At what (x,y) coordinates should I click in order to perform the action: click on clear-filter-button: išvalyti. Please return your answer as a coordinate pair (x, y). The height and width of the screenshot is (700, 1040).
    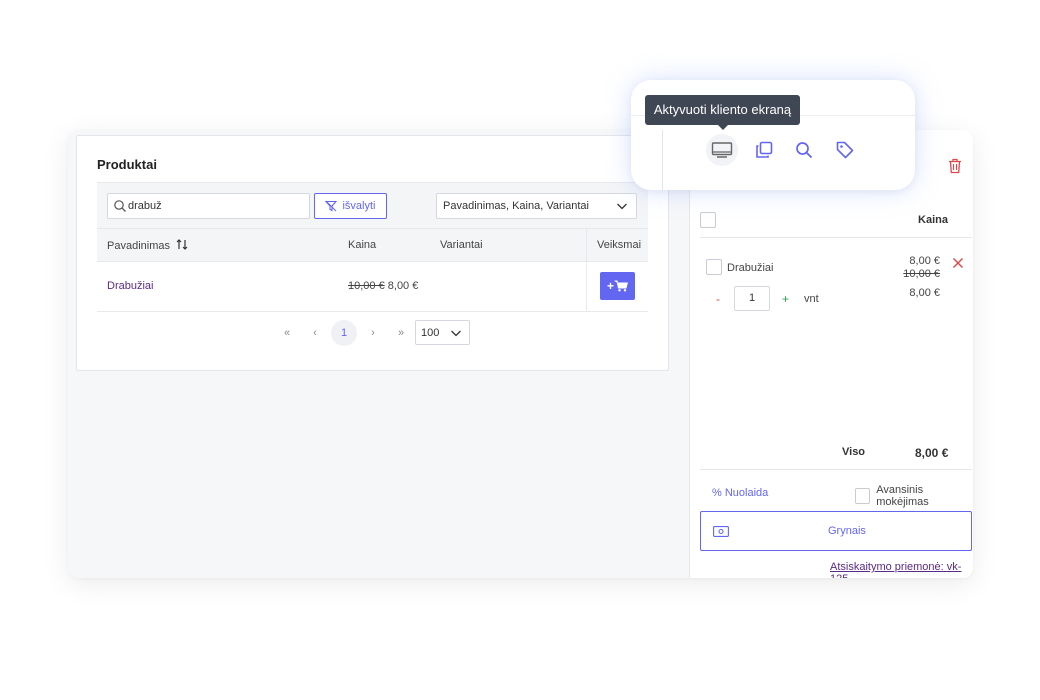
    Looking at the image, I should click on (350, 206).